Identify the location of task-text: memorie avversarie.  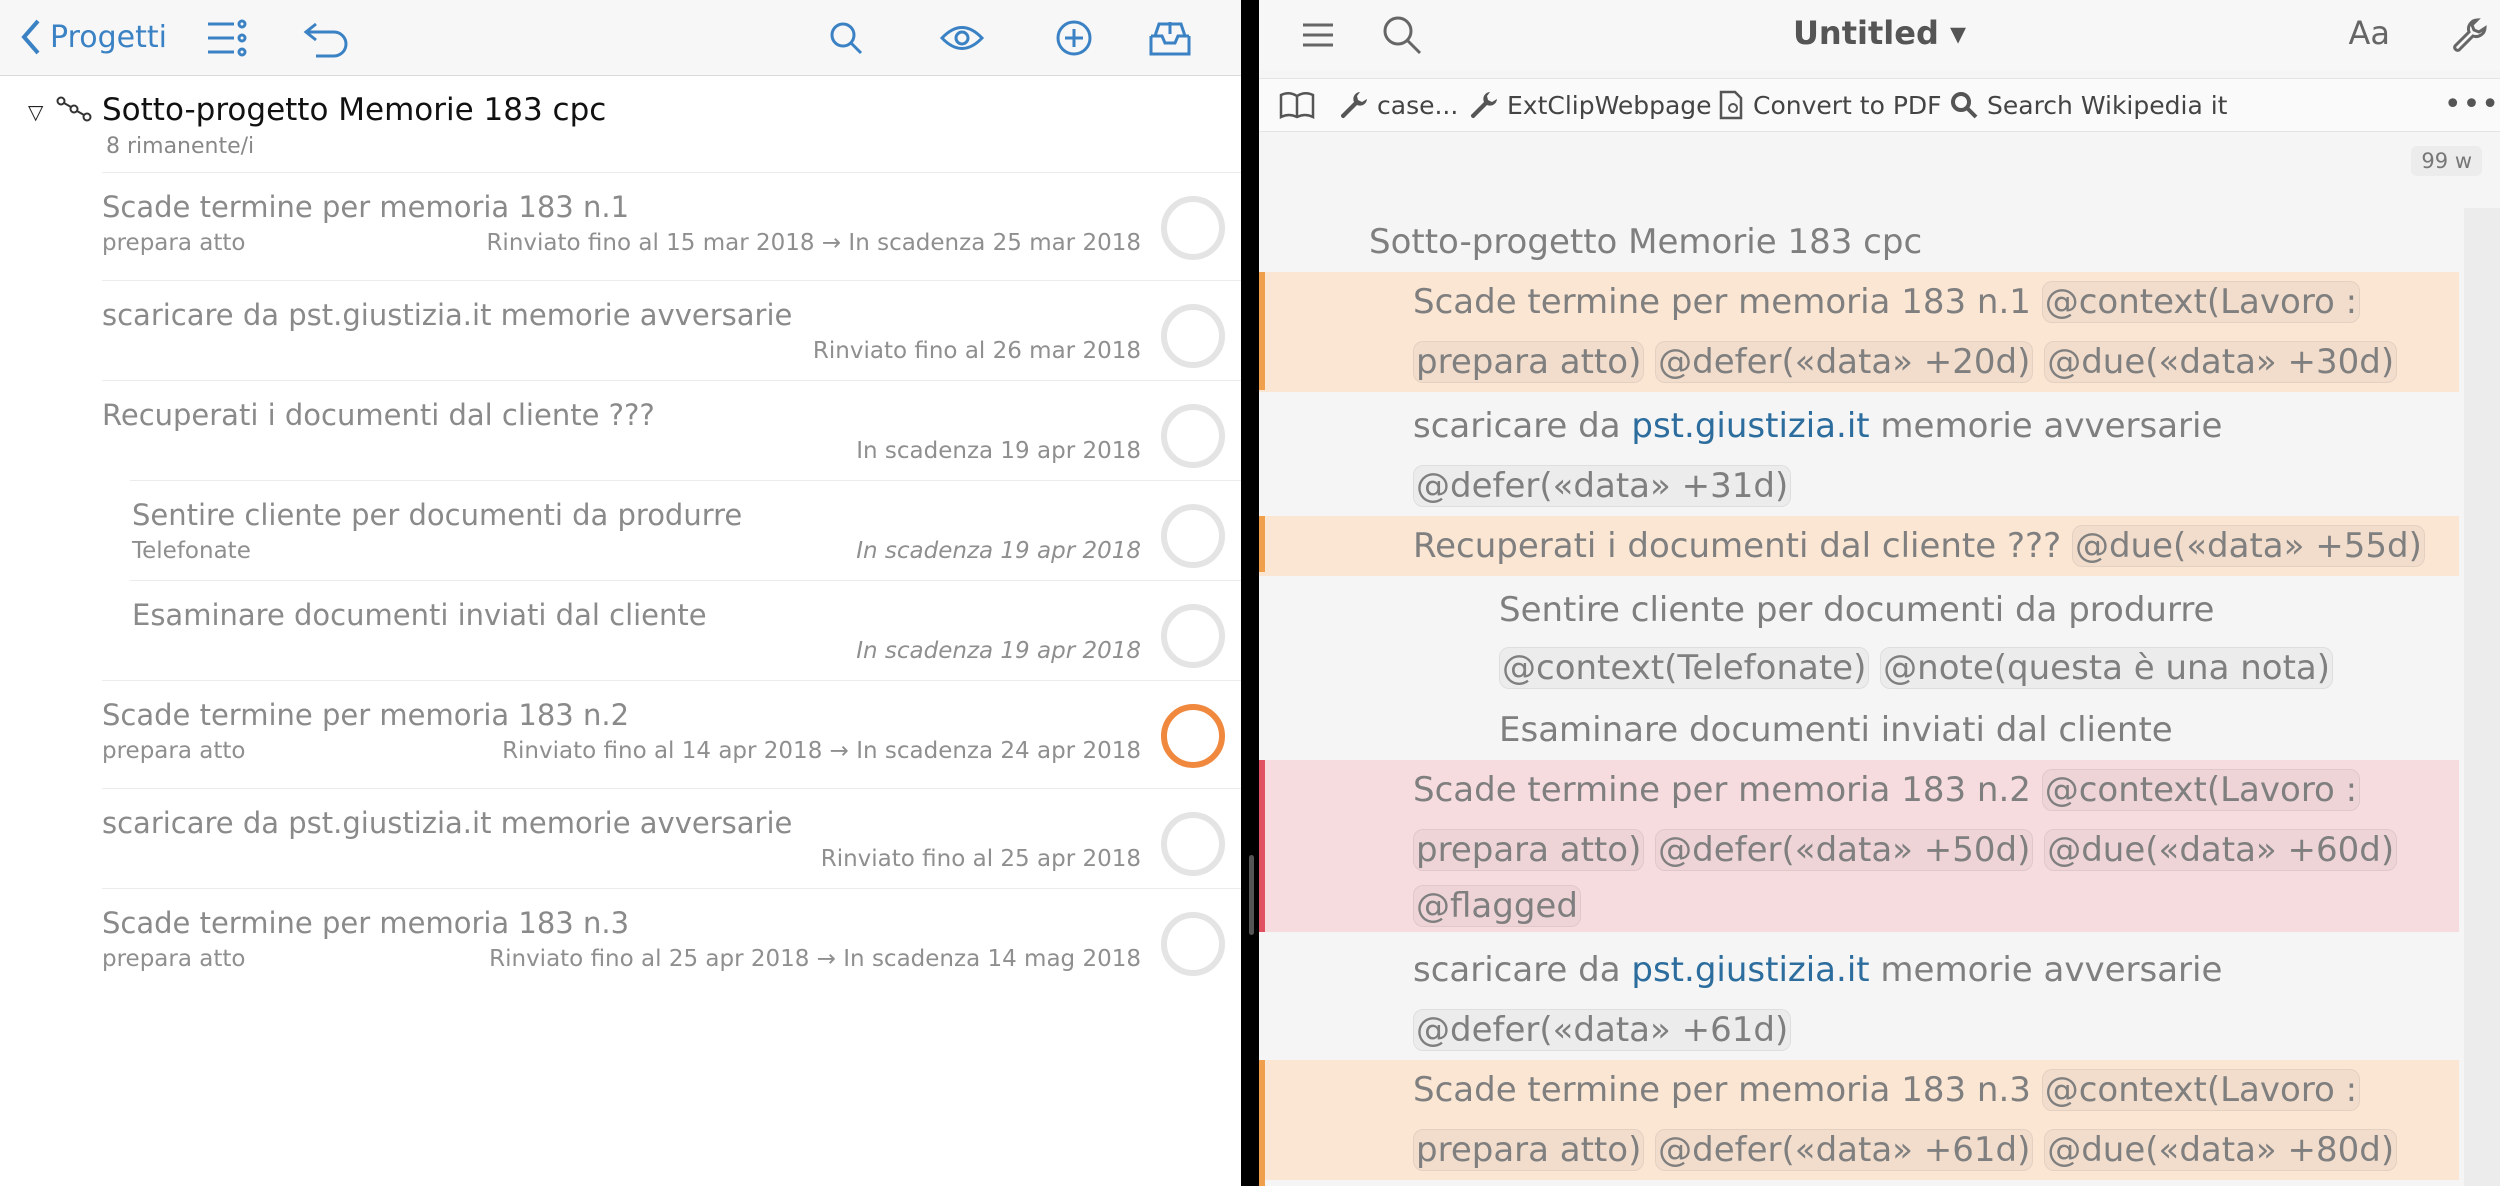
(2046, 970).